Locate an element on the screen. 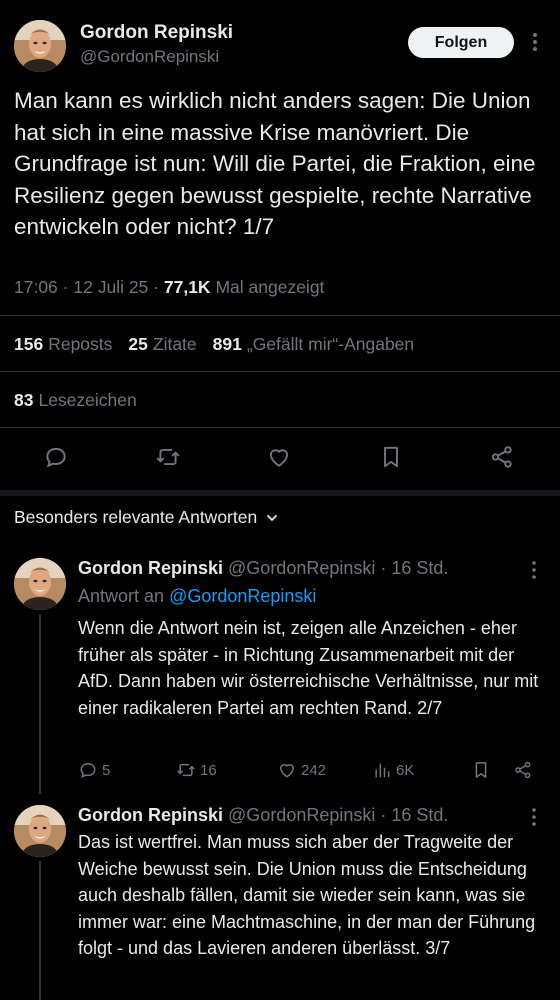 The width and height of the screenshot is (560, 1000). tweet-time: 17:06 is located at coordinates (36, 287).